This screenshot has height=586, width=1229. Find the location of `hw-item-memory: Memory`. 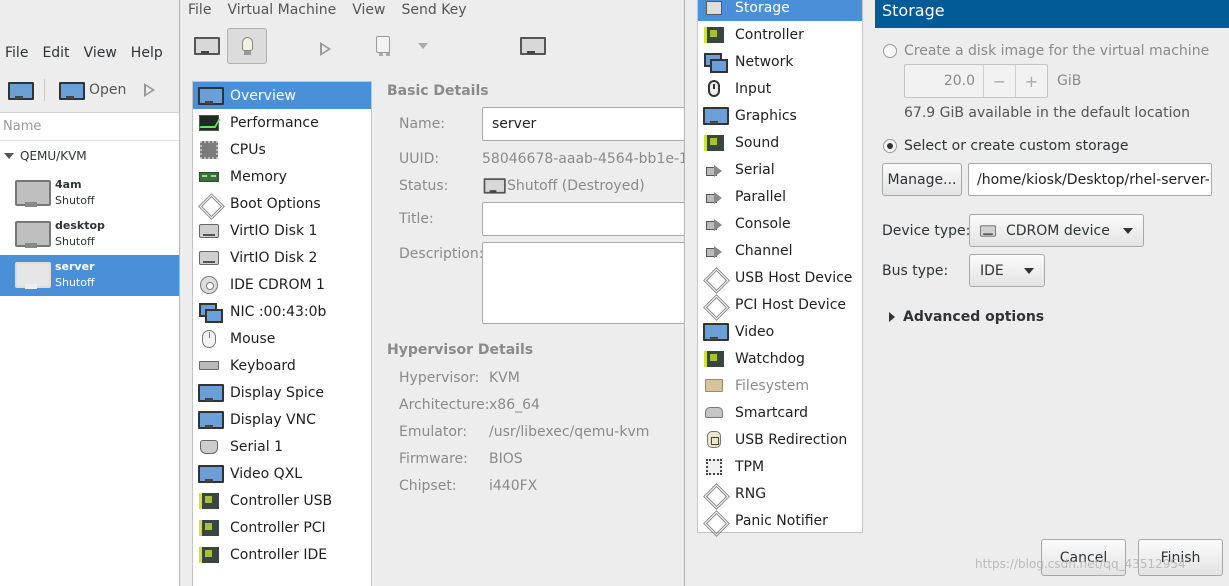

hw-item-memory: Memory is located at coordinates (282, 176).